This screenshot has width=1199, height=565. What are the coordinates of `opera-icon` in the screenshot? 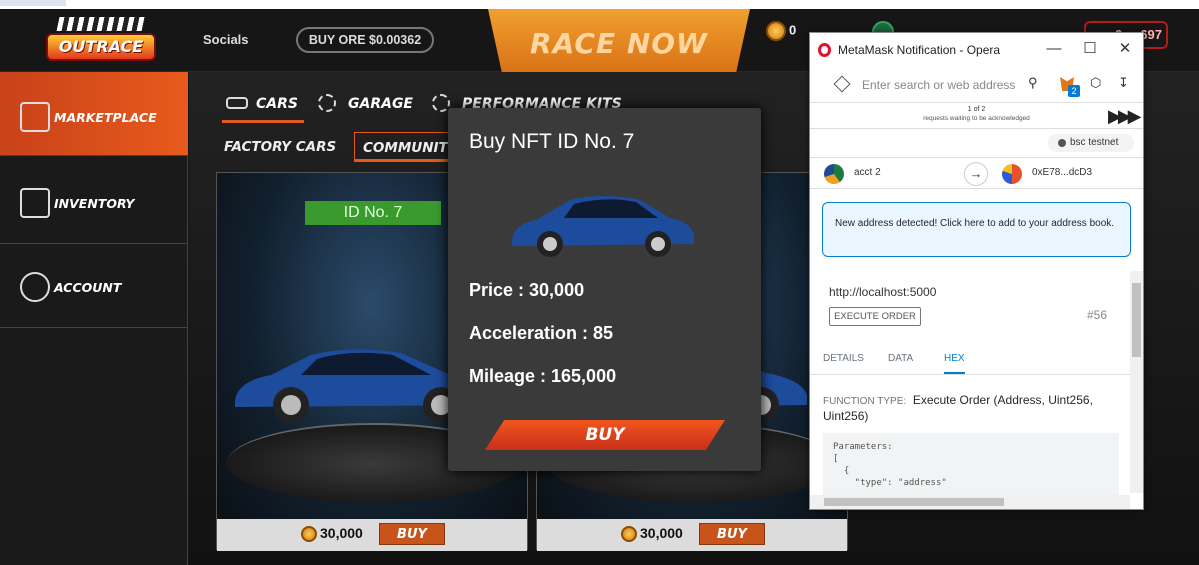 It's located at (824, 50).